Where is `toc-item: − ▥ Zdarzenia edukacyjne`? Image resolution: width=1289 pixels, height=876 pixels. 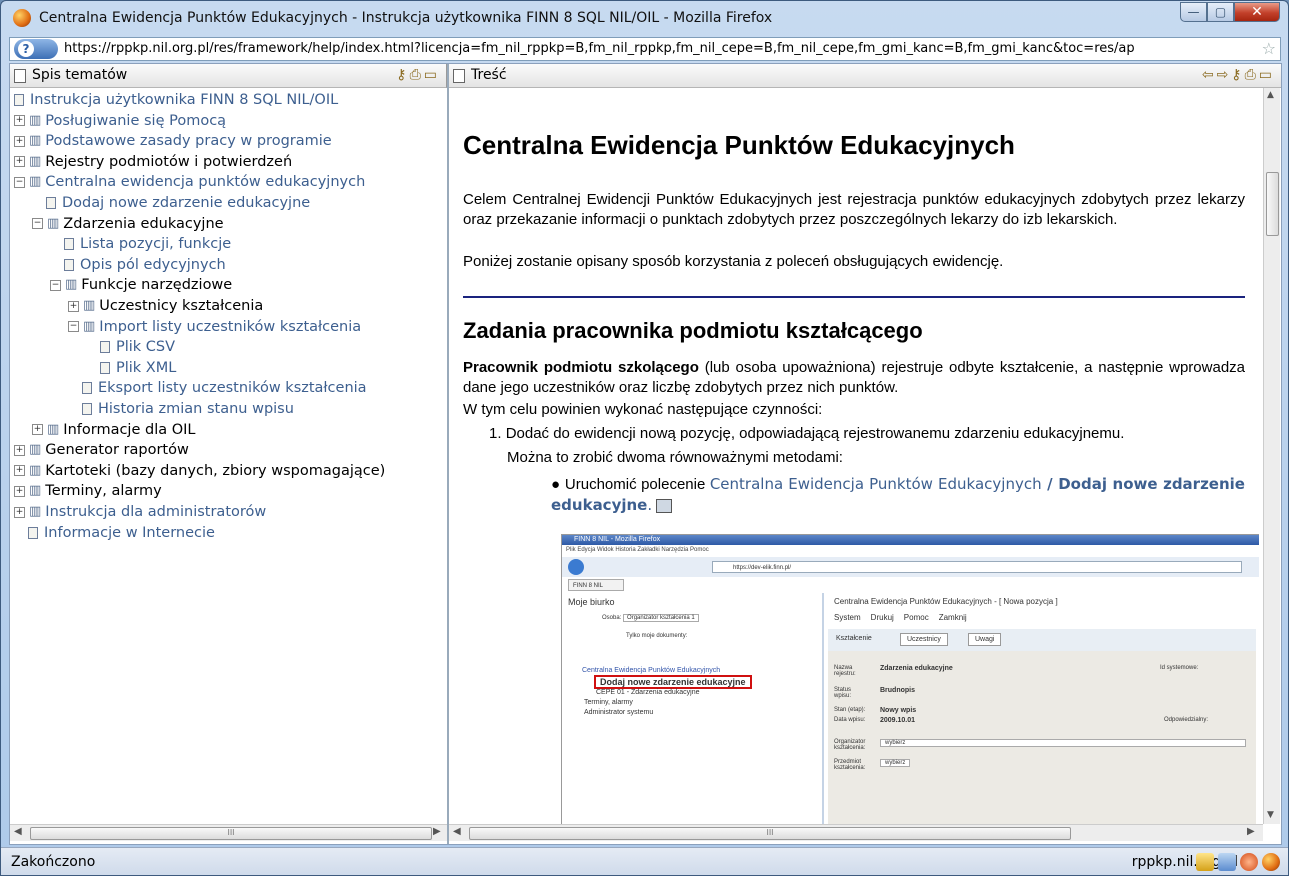 toc-item: − ▥ Zdarzenia edukacyjne is located at coordinates (128, 224).